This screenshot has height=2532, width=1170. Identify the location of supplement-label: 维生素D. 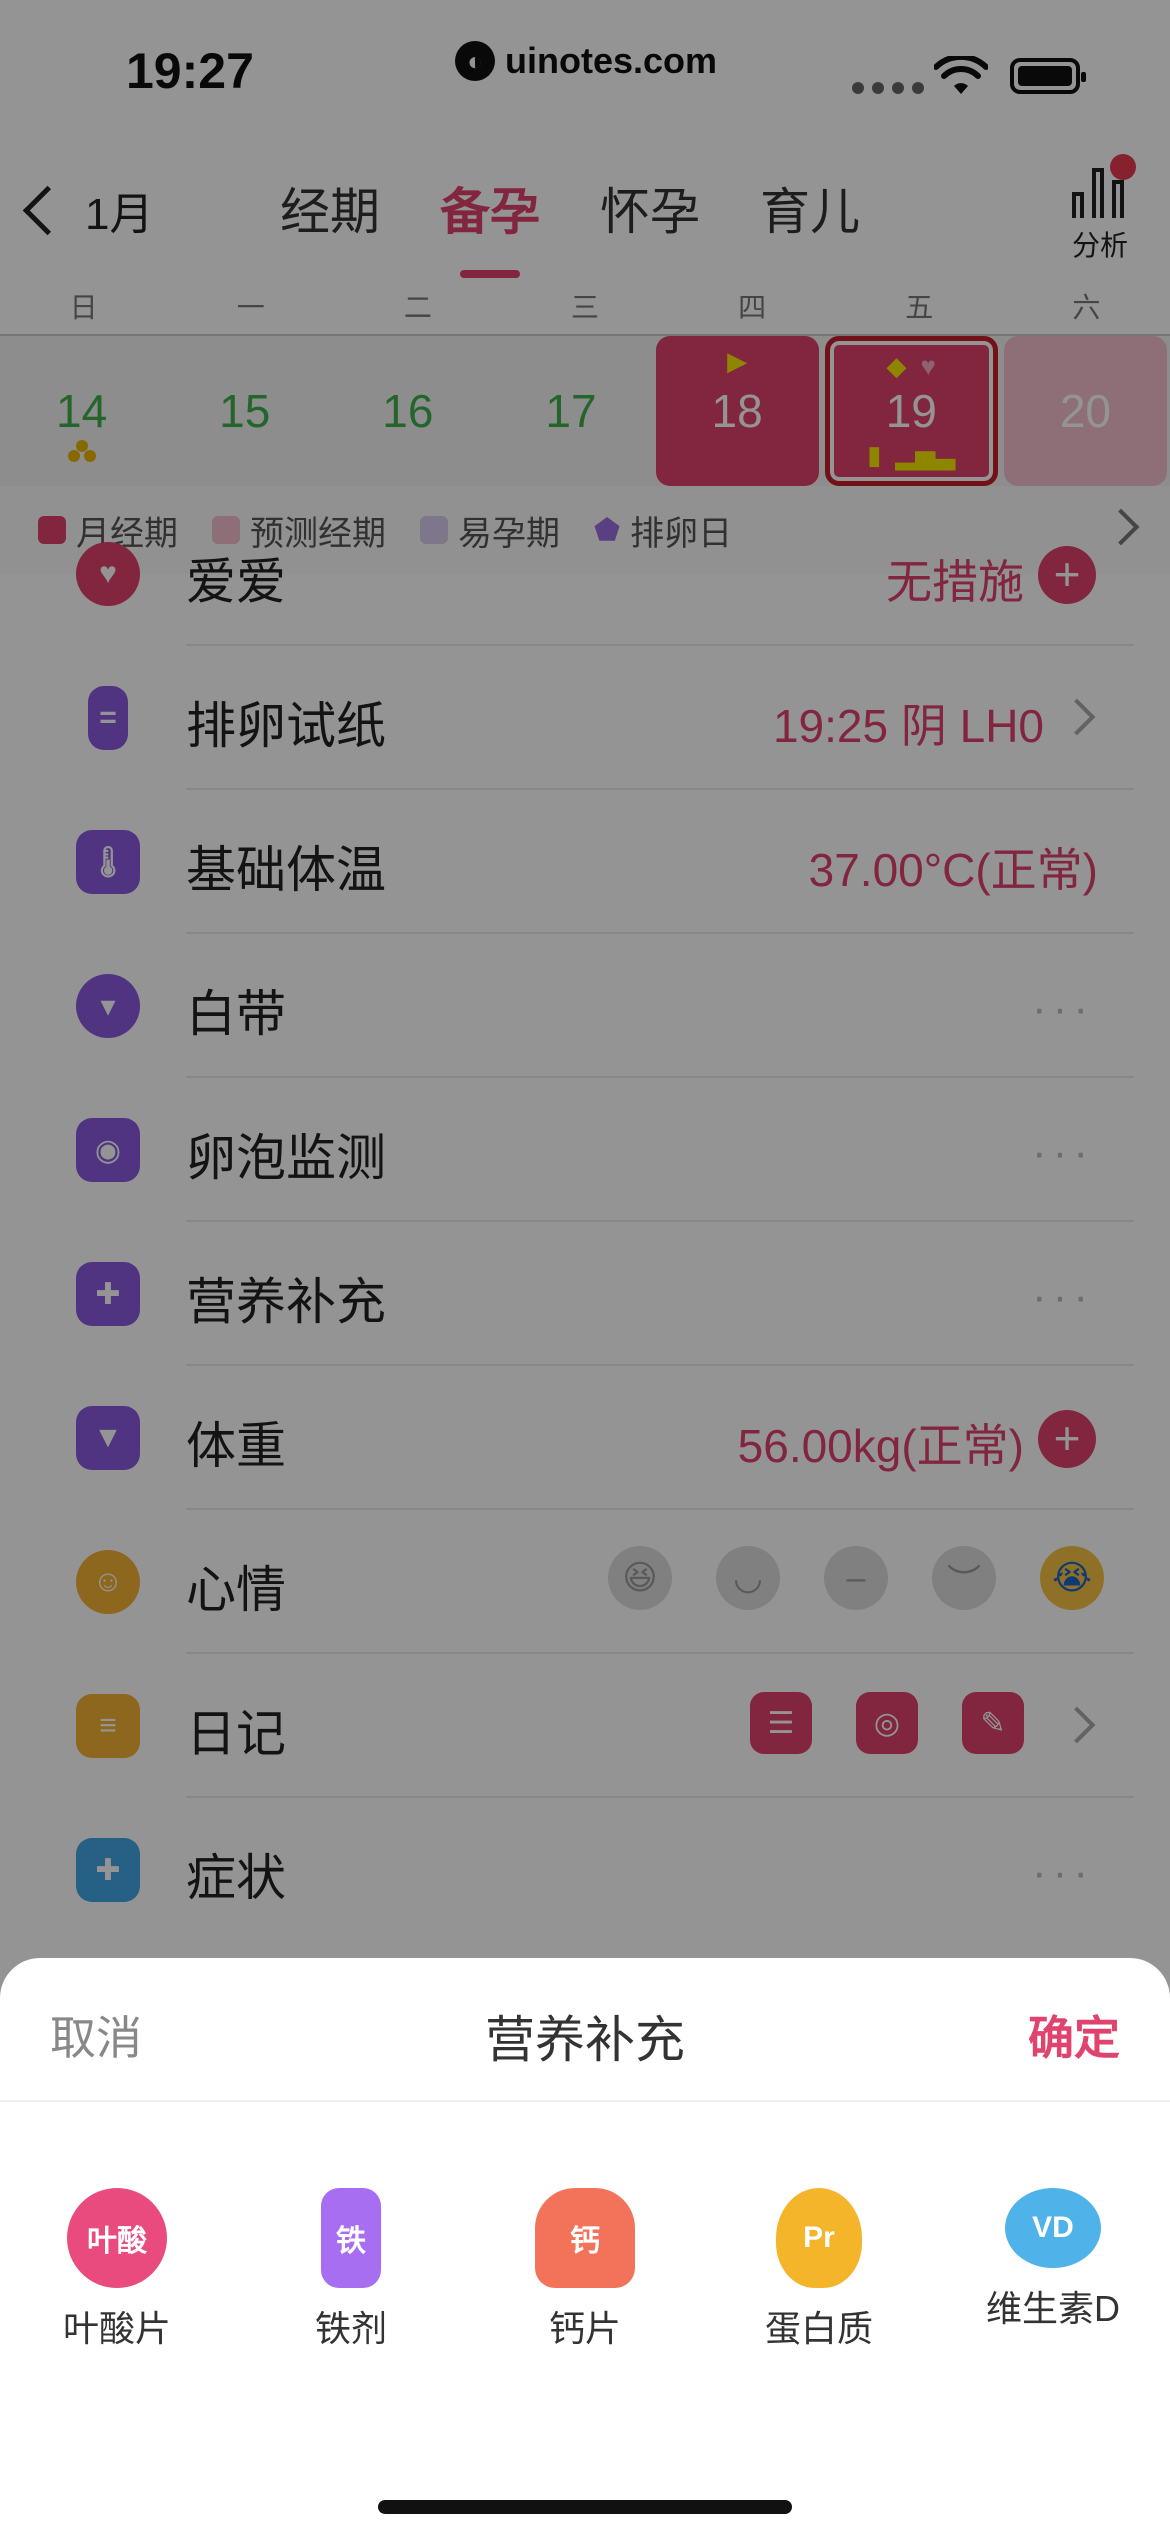
(1053, 2308).